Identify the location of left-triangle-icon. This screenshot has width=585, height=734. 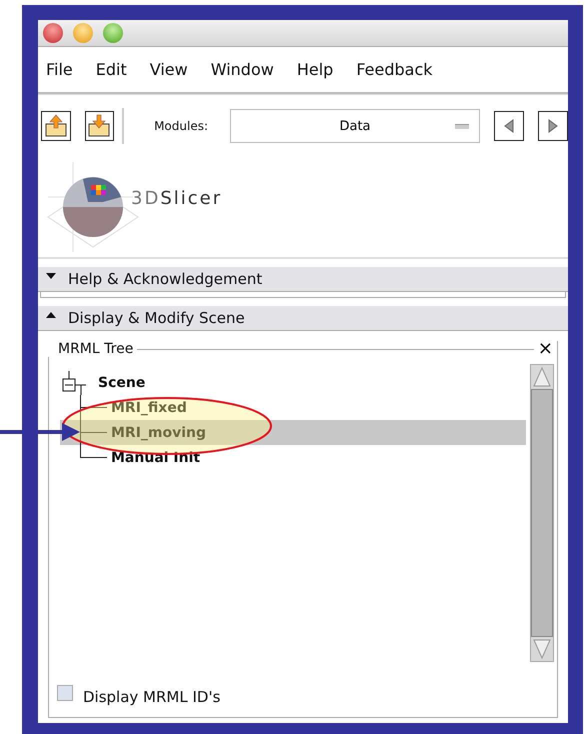
(509, 126).